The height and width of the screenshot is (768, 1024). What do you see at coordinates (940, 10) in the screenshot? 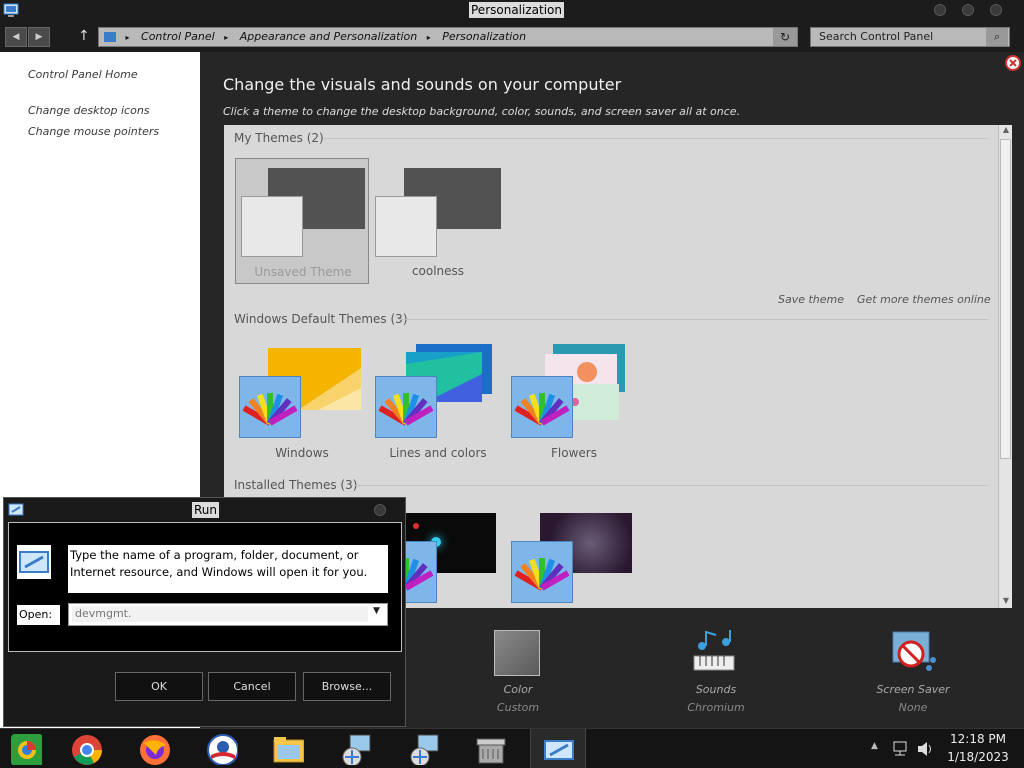
I see `minimize-button` at bounding box center [940, 10].